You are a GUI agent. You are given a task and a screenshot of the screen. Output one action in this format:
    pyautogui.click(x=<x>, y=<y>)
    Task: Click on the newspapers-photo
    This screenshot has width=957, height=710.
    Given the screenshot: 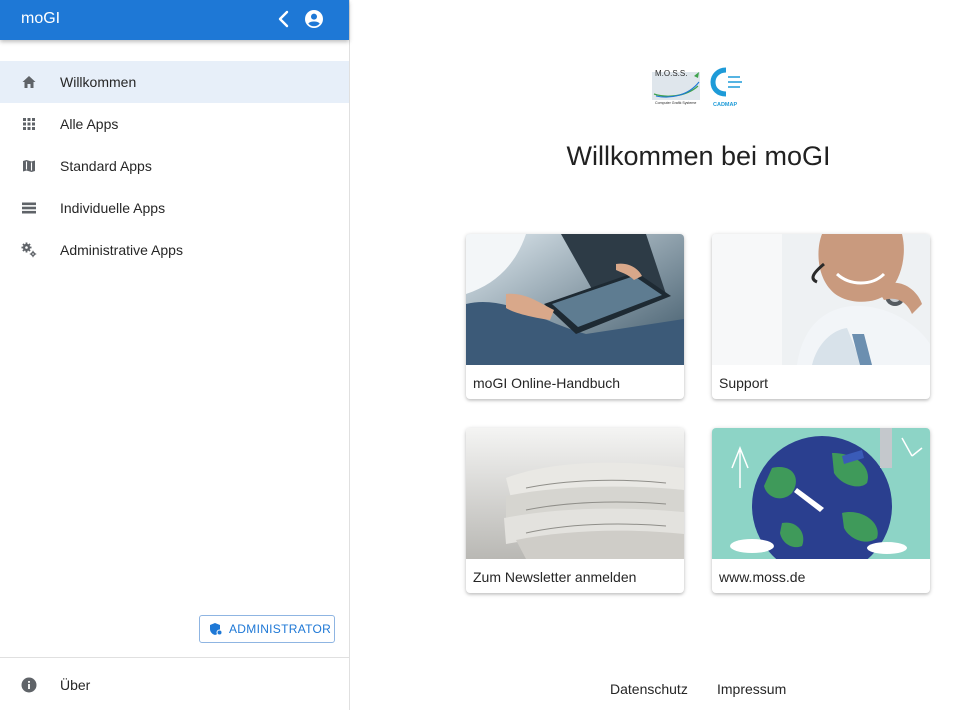 What is the action you would take?
    pyautogui.click(x=575, y=493)
    